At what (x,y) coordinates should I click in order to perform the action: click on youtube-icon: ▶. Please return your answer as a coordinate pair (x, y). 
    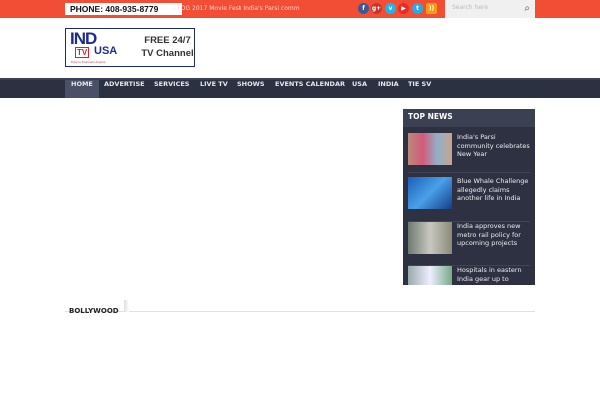
    Looking at the image, I should click on (403, 8).